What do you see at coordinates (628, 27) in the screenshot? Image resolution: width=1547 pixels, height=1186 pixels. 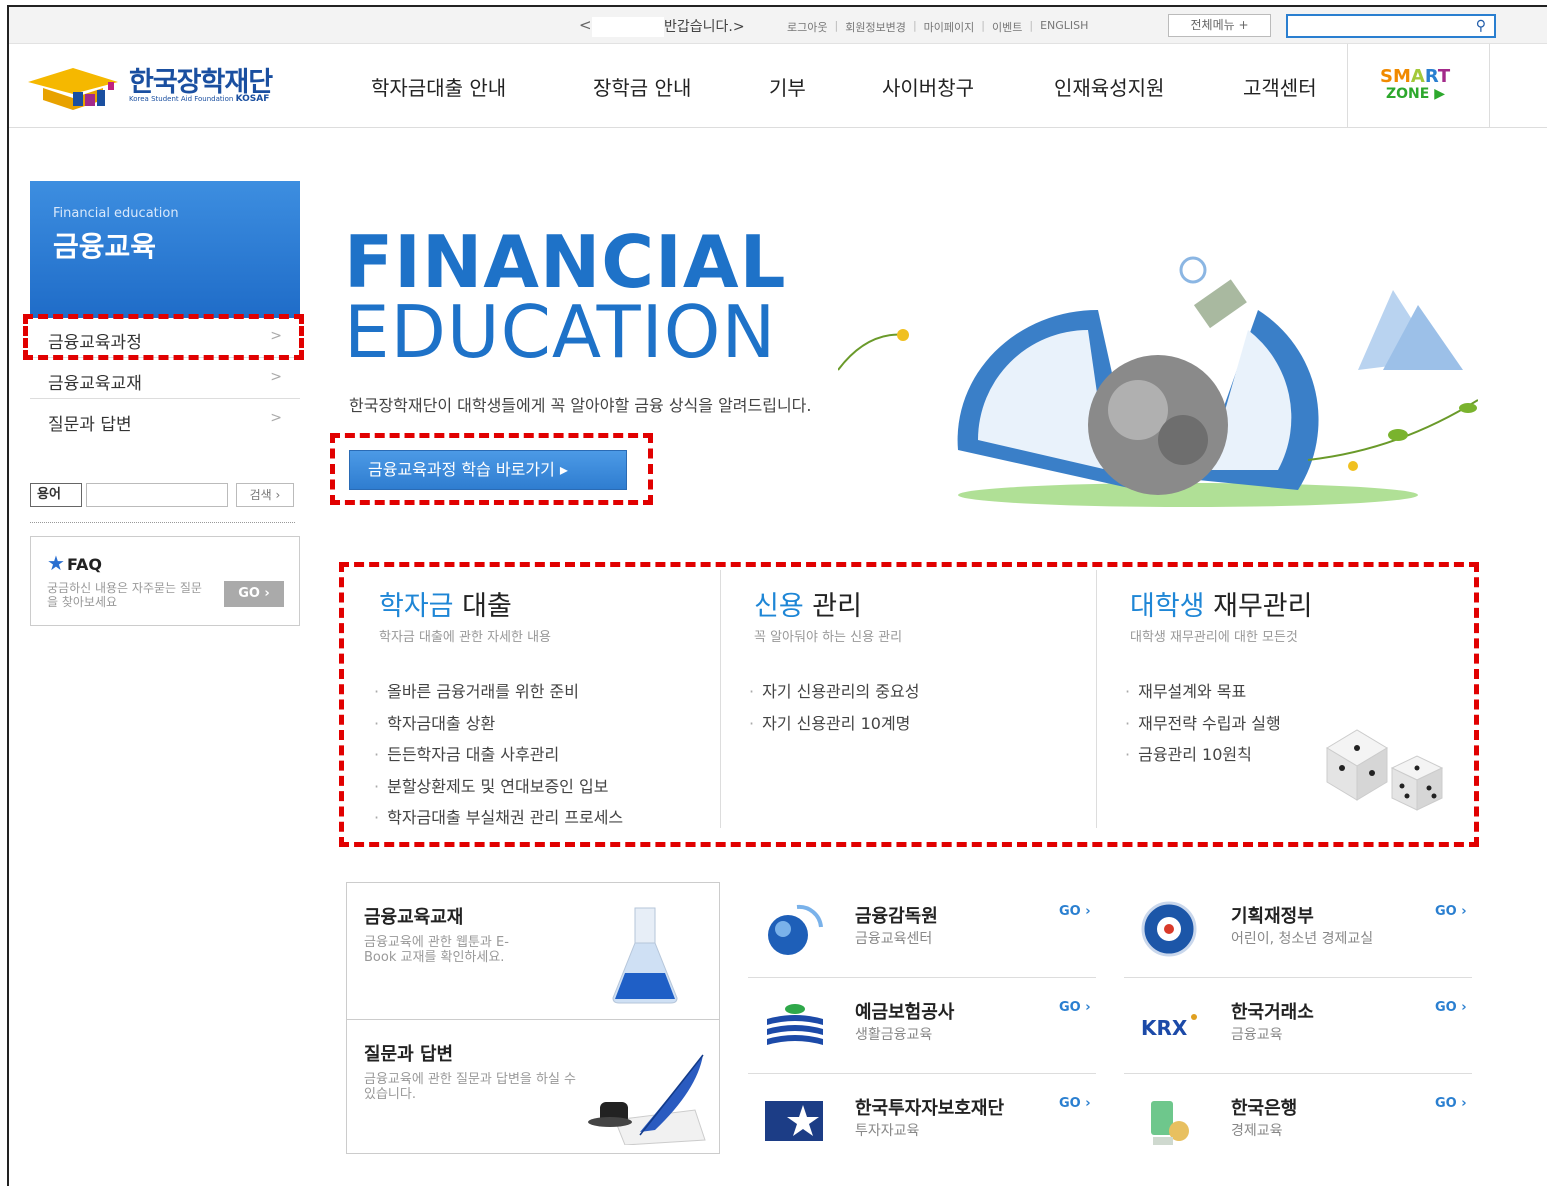 I see `user-name-mask` at bounding box center [628, 27].